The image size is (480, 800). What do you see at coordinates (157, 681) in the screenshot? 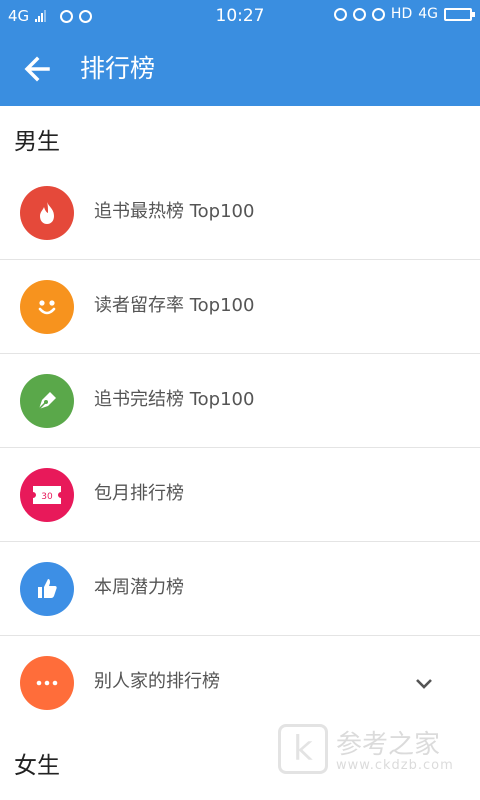
I see `item-label: 别人家的排行榜` at bounding box center [157, 681].